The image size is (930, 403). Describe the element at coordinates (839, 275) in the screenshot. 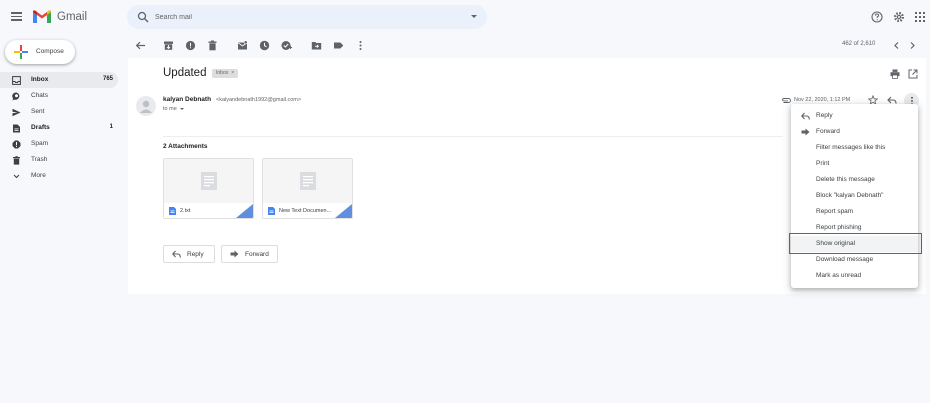

I see `menu-item-label: Mark as unread` at that location.